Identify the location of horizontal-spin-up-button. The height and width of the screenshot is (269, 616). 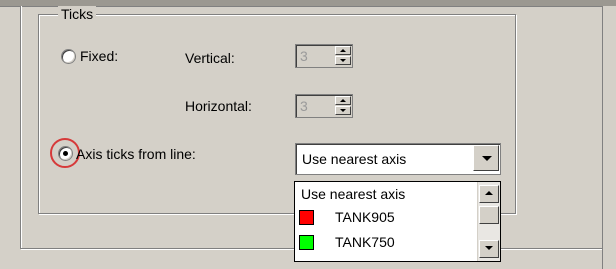
(343, 100).